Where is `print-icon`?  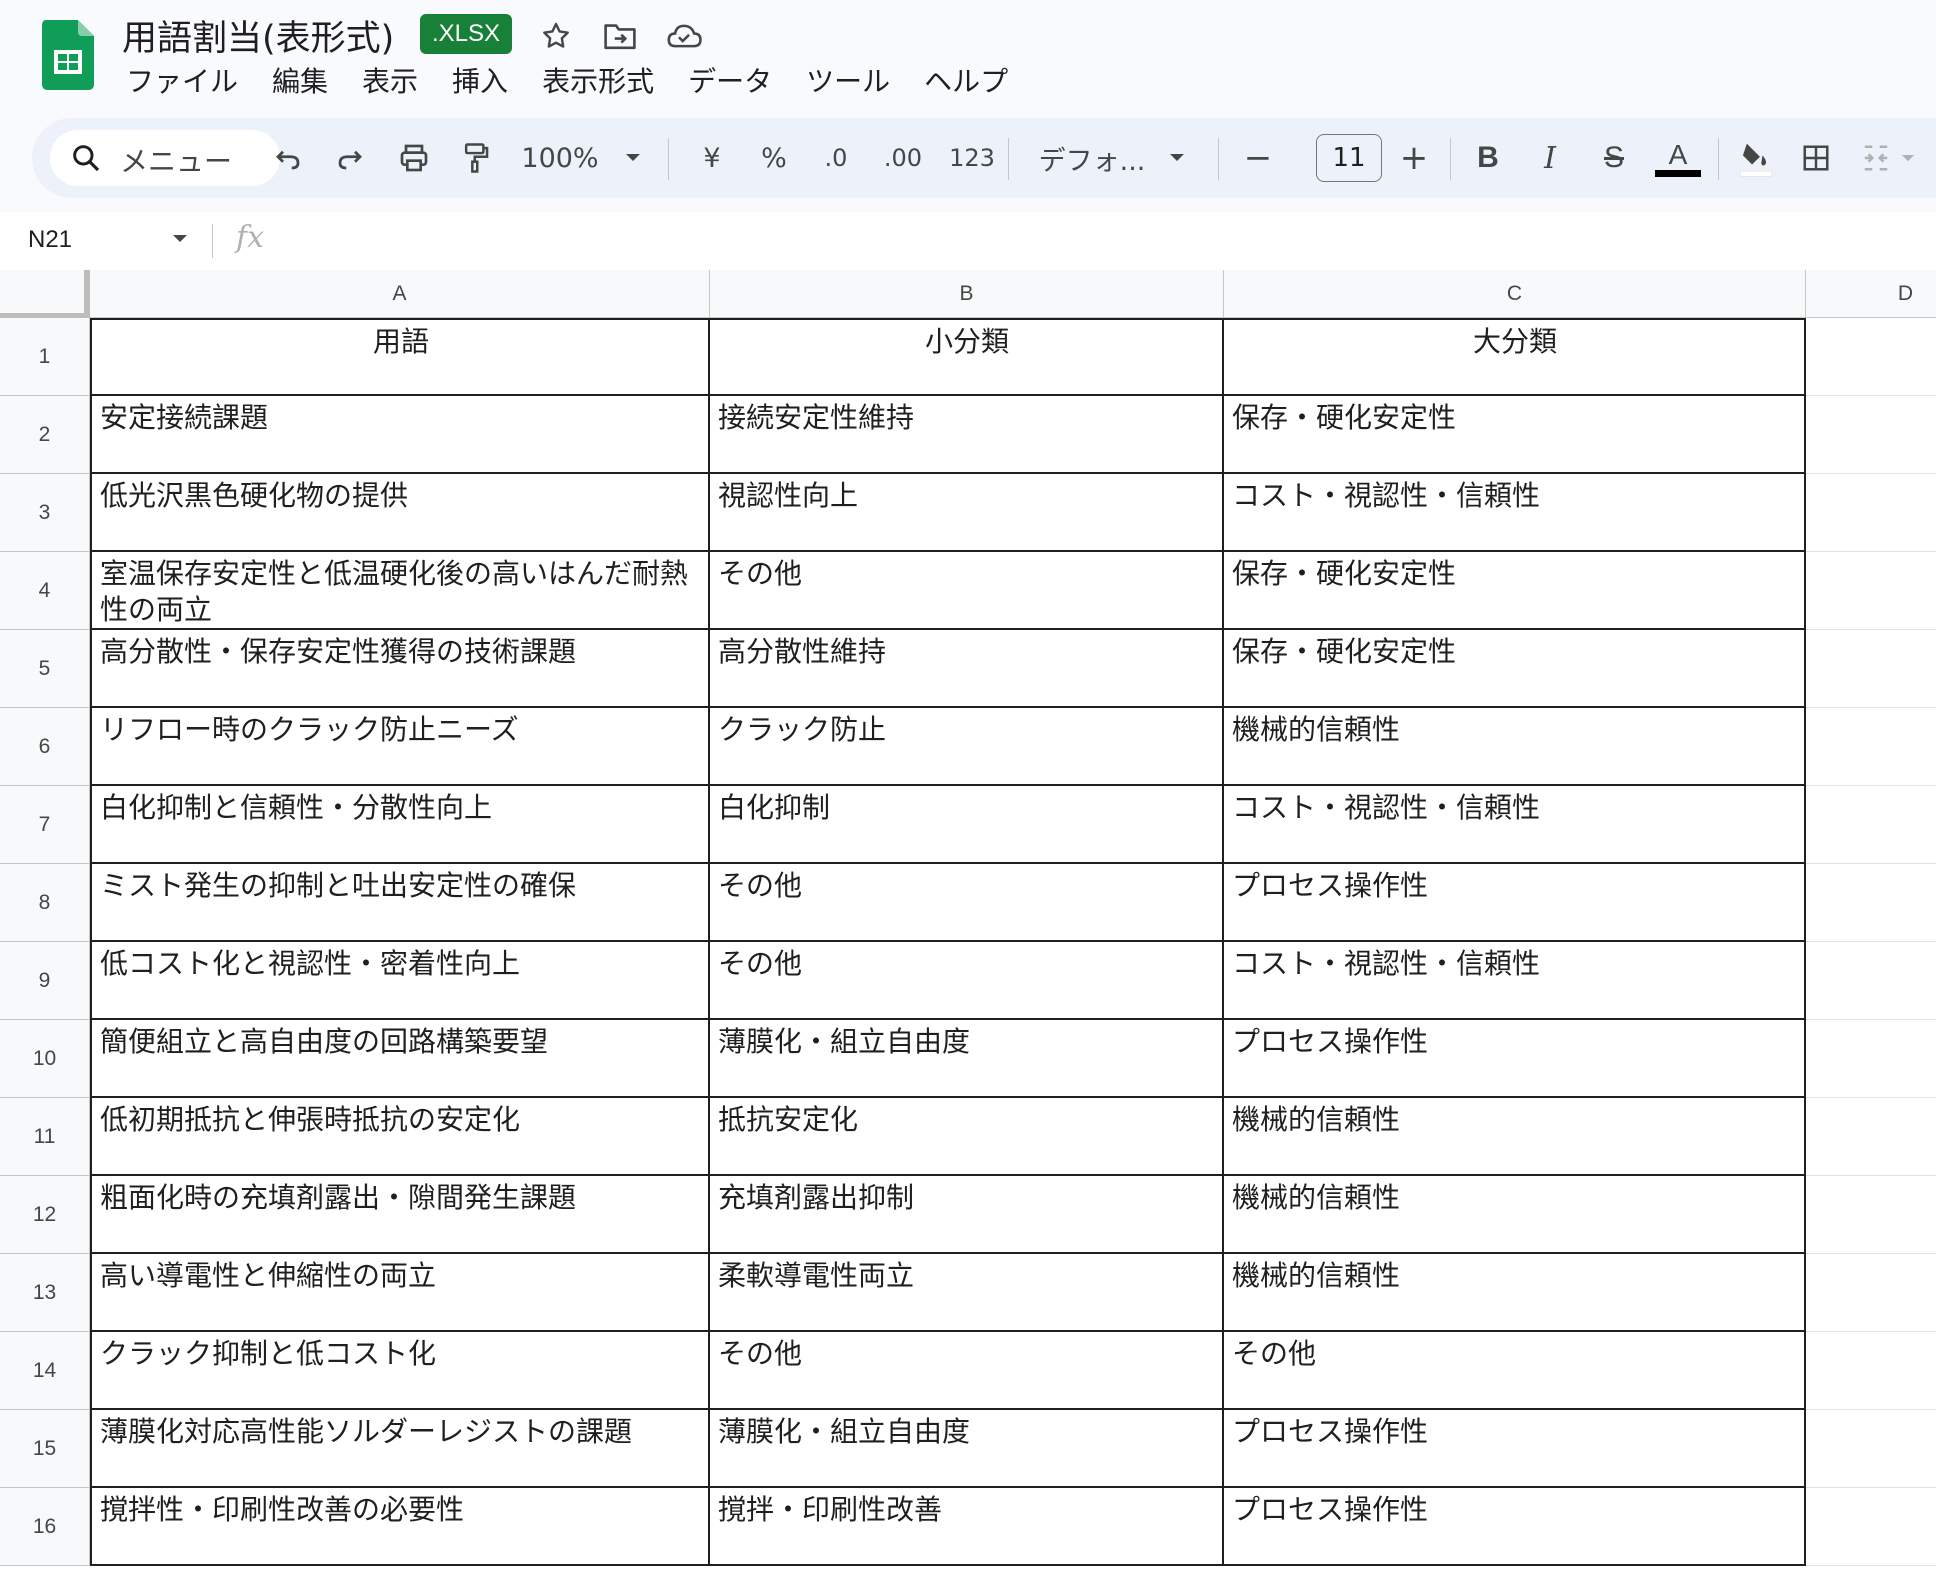 print-icon is located at coordinates (414, 158).